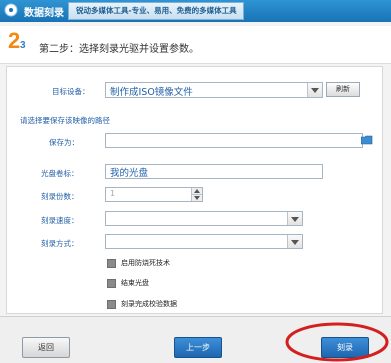  Describe the element at coordinates (23, 45) in the screenshot. I see `step-total-number: 3` at that location.